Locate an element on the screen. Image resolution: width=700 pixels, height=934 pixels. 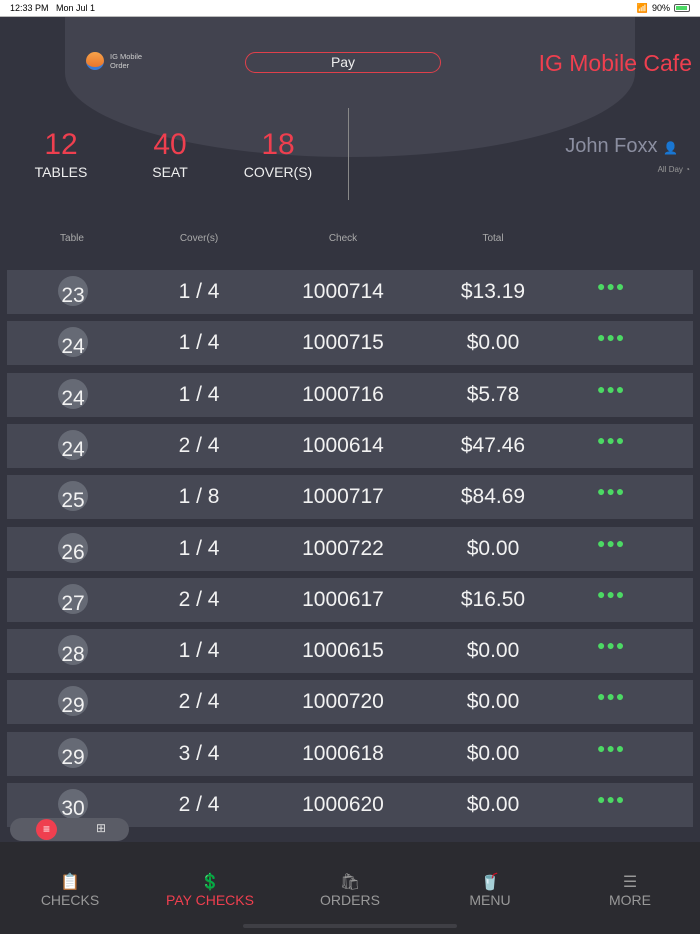
covers: 3 / 4 is located at coordinates (199, 753).